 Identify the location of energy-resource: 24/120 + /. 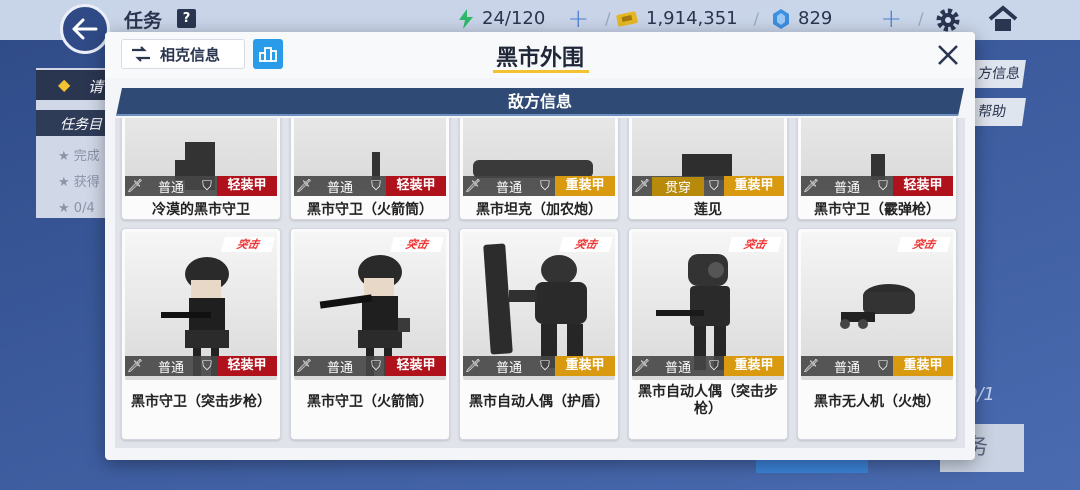
(534, 19).